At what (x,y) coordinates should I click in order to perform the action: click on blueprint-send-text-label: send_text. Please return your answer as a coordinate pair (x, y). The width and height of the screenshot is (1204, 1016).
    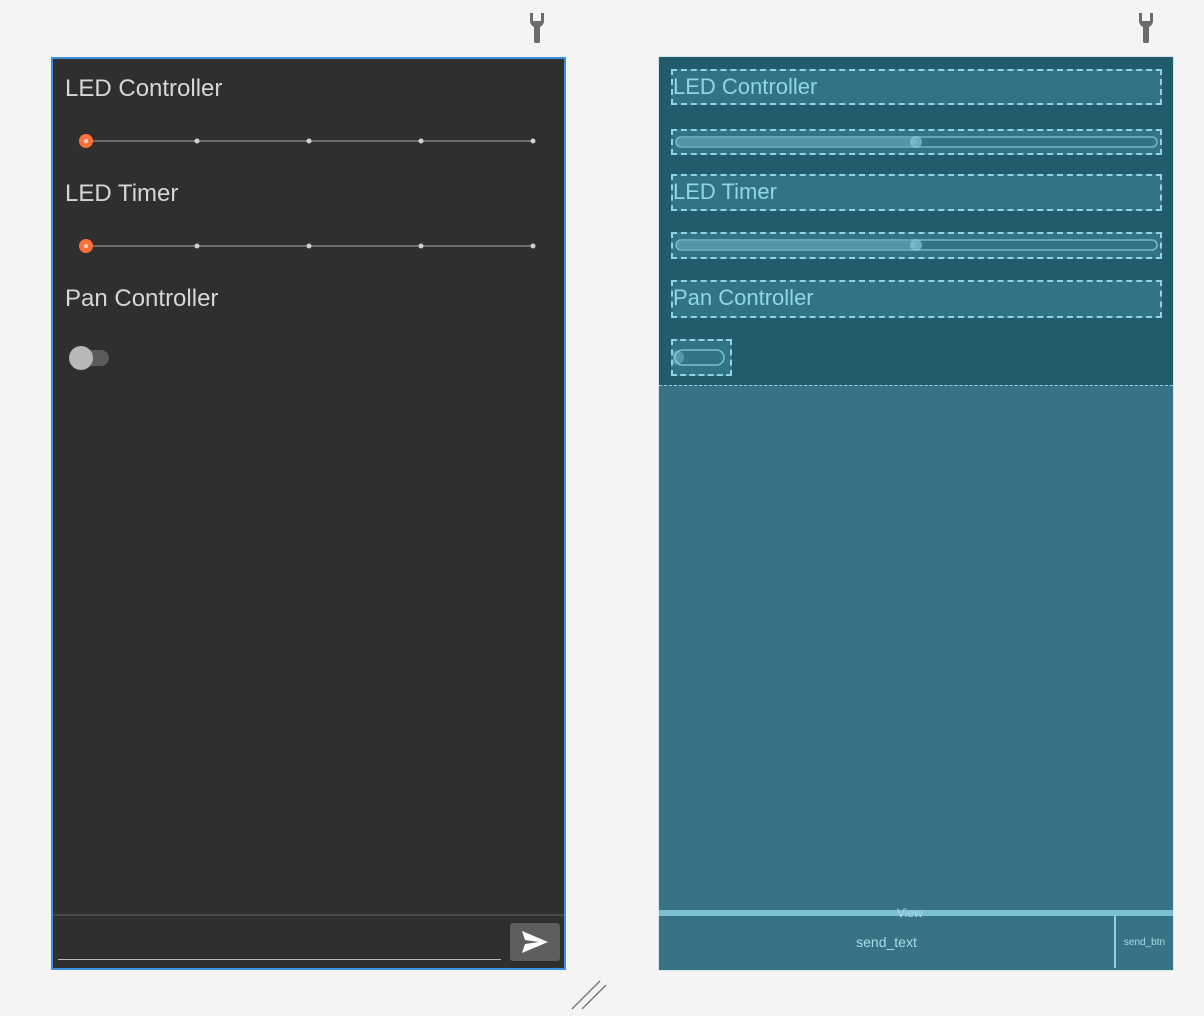
    Looking at the image, I should click on (886, 942).